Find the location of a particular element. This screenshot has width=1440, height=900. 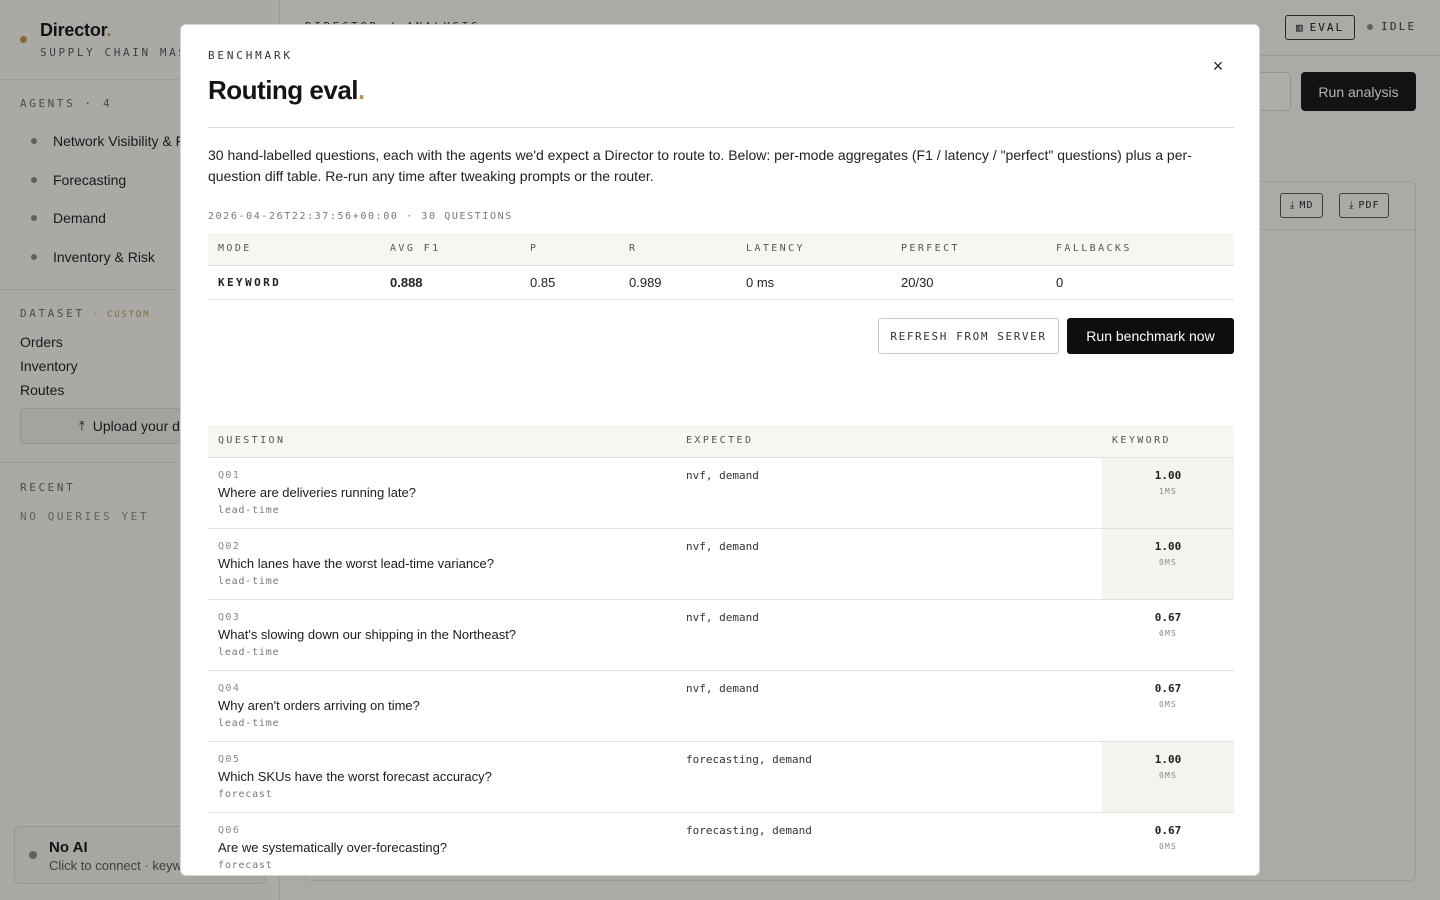

aggregate-row: KEYWORD 0.888 0.85 0.989 0 ms 20/30 0 is located at coordinates (721, 282).